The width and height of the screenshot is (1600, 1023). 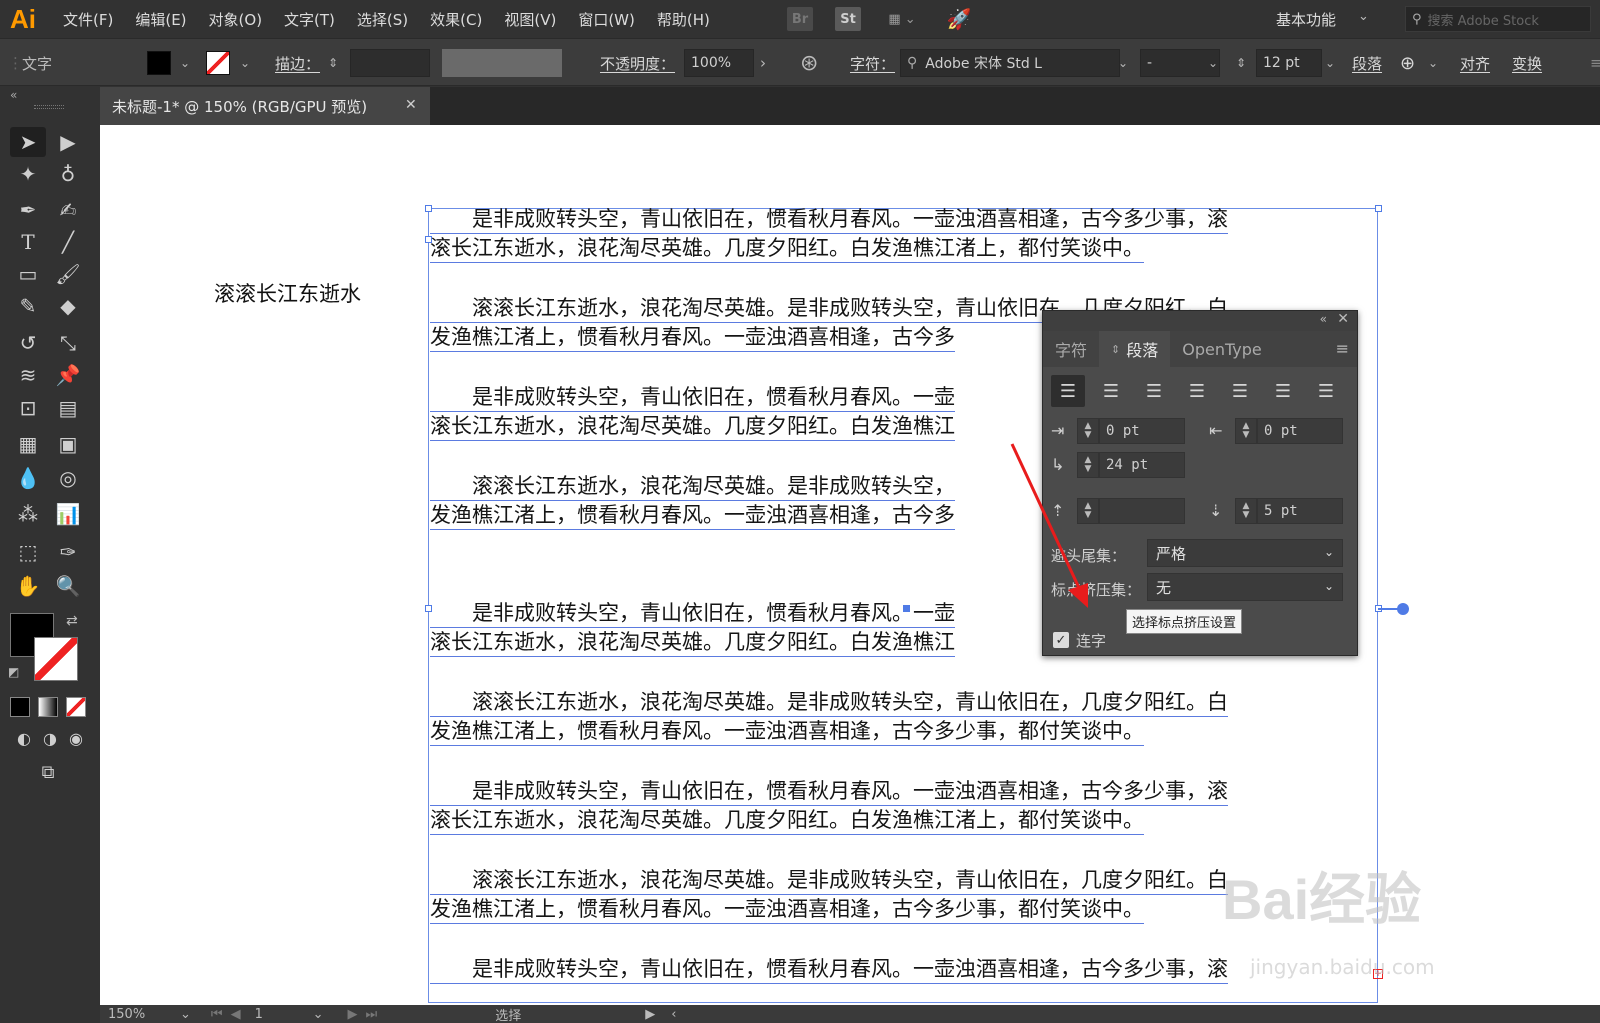 What do you see at coordinates (372, 1014) in the screenshot?
I see `last-artboard-icon: ⏭` at bounding box center [372, 1014].